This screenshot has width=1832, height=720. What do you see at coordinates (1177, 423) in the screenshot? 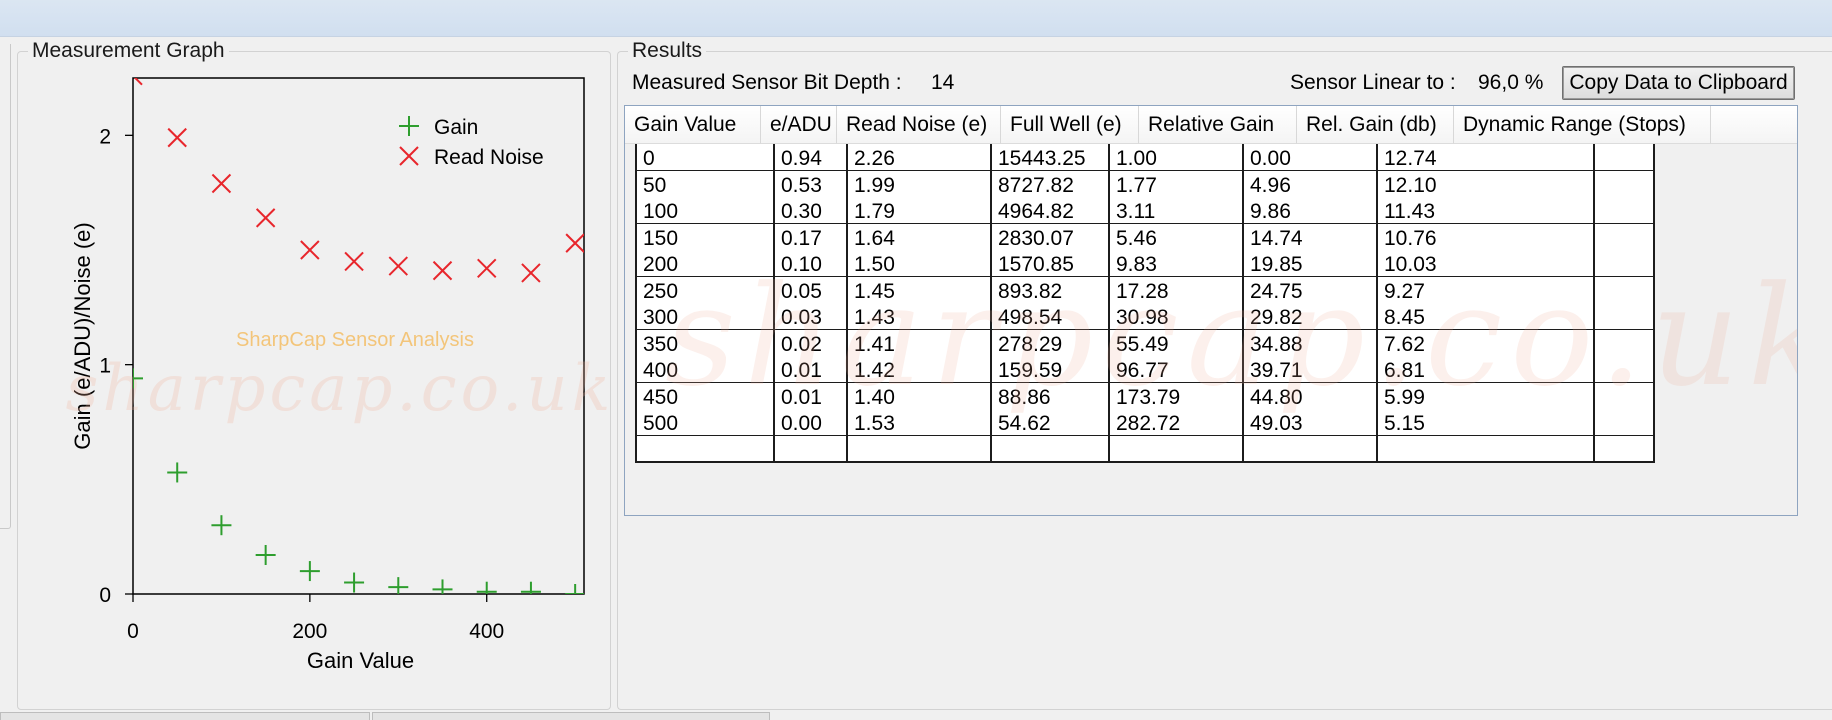
I see `table-cell: 282.72` at bounding box center [1177, 423].